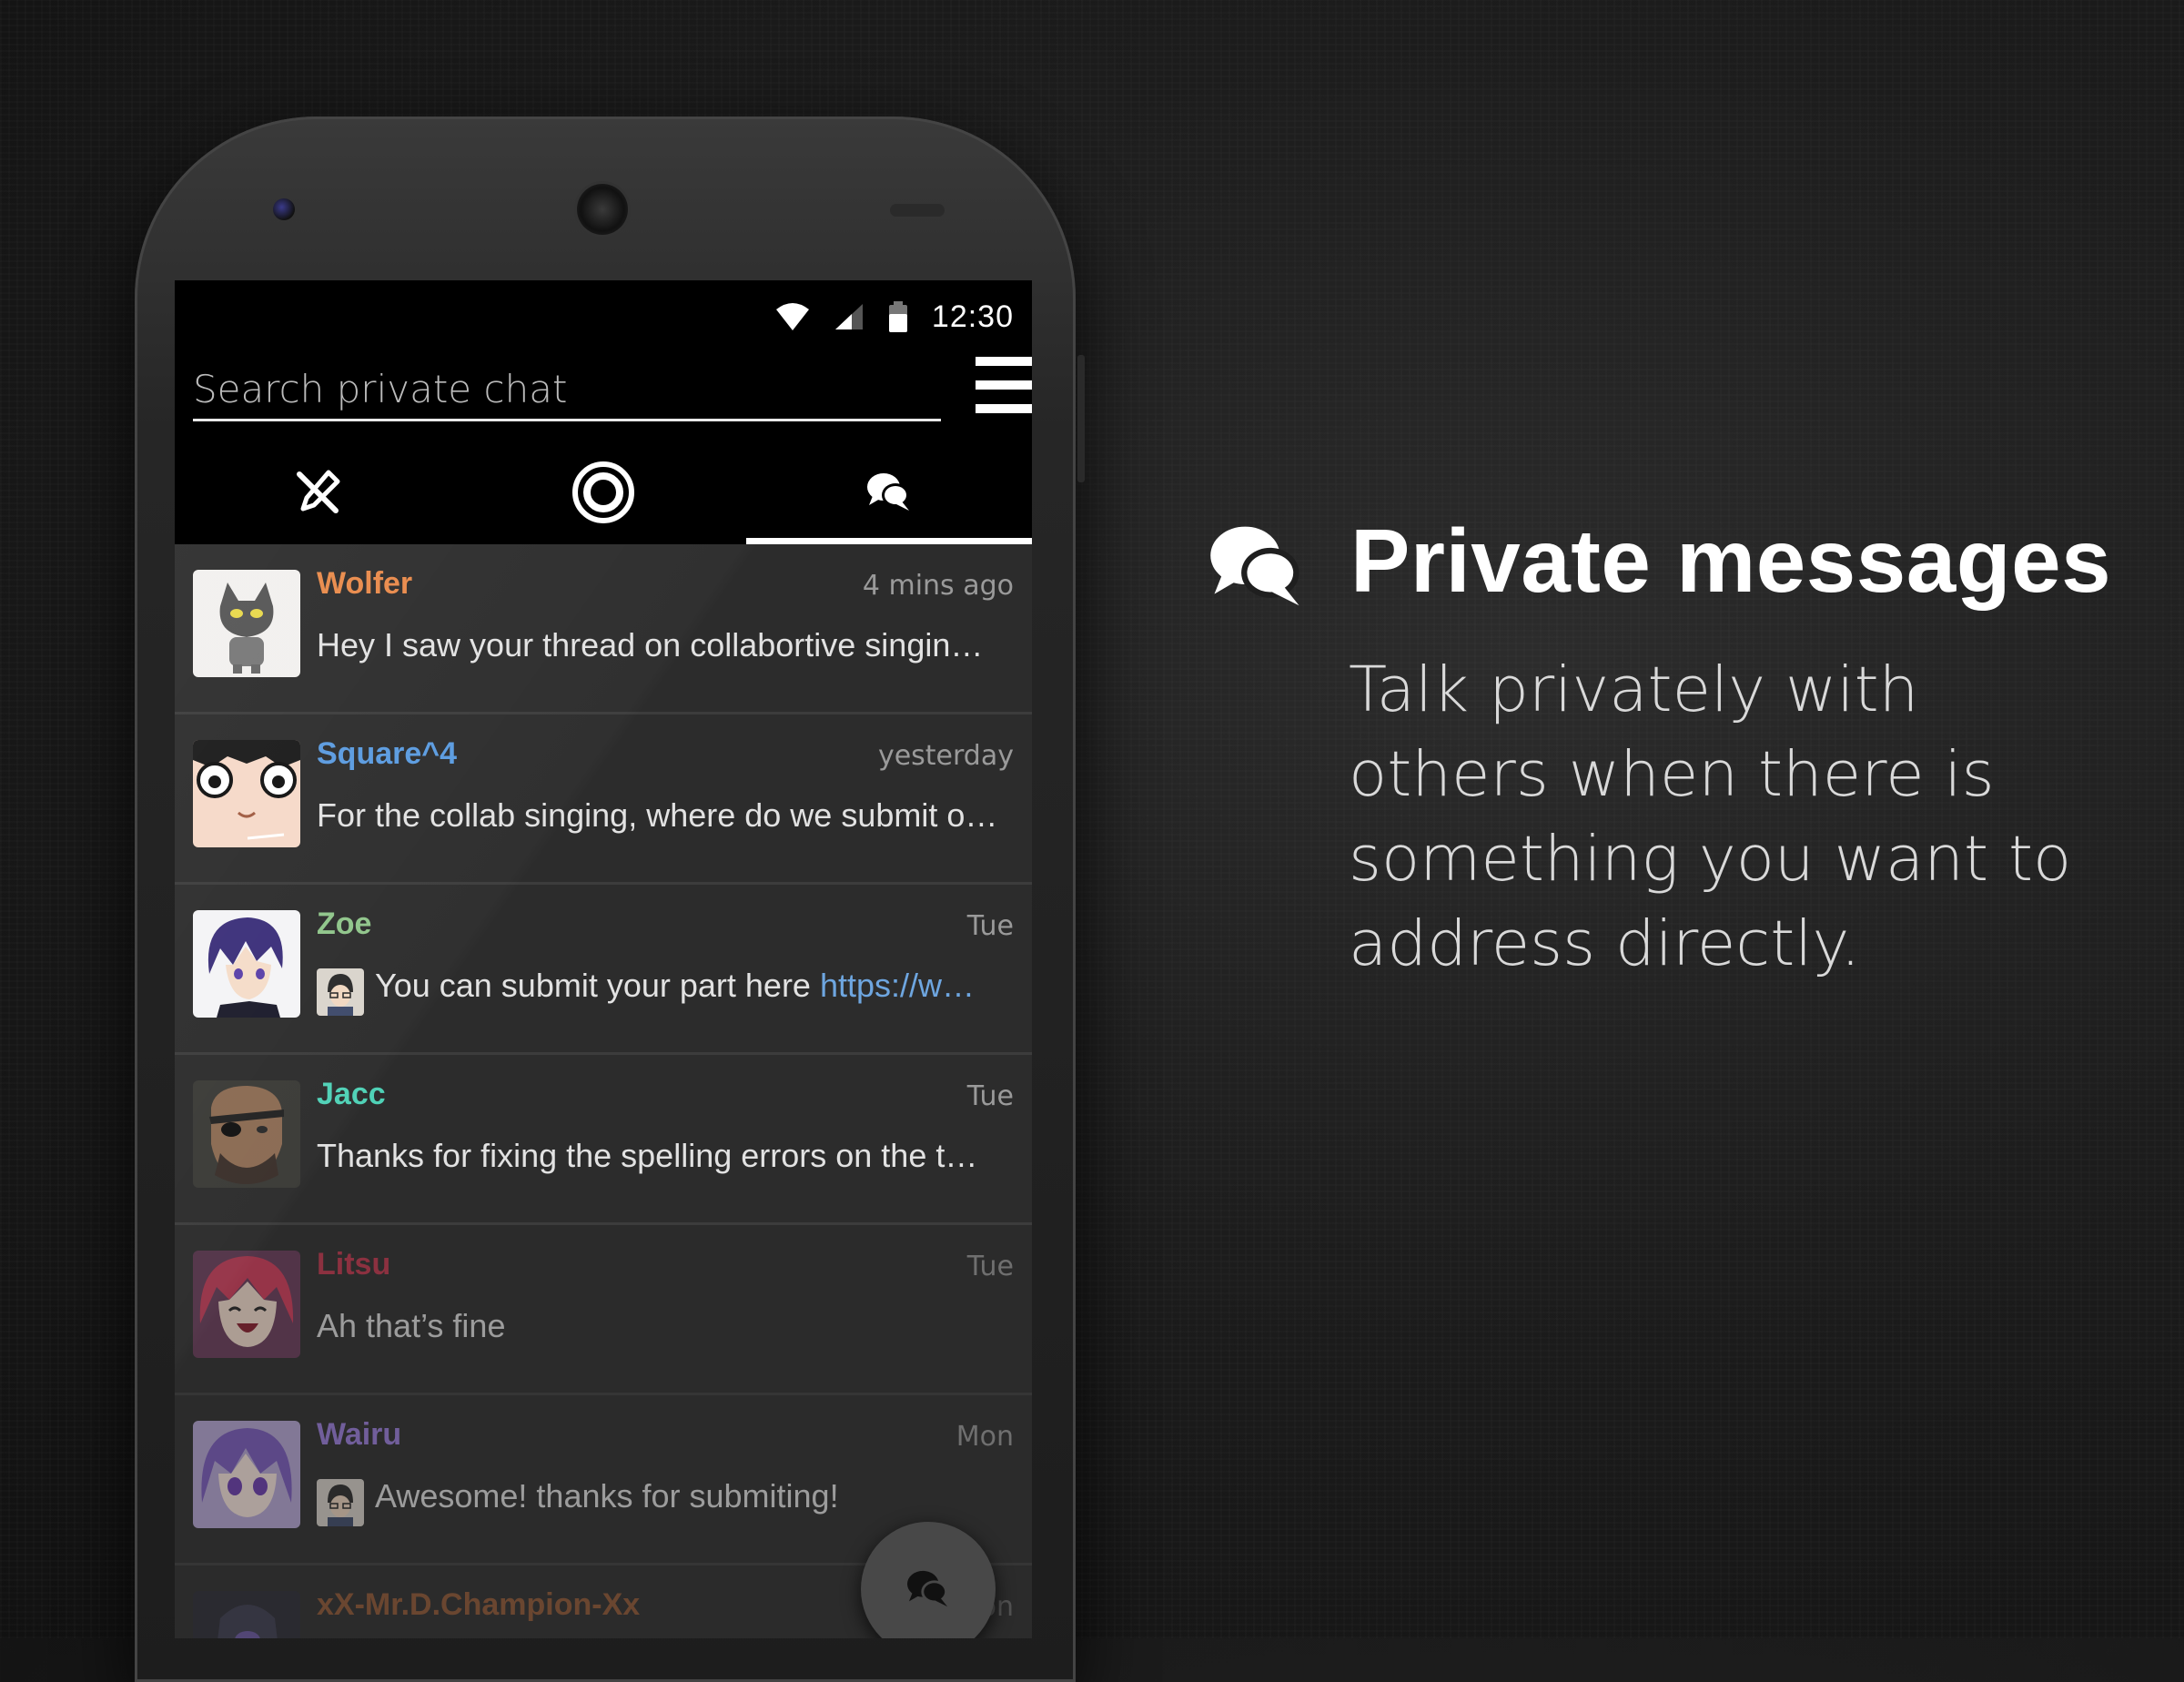  I want to click on tab-bar, so click(603, 493).